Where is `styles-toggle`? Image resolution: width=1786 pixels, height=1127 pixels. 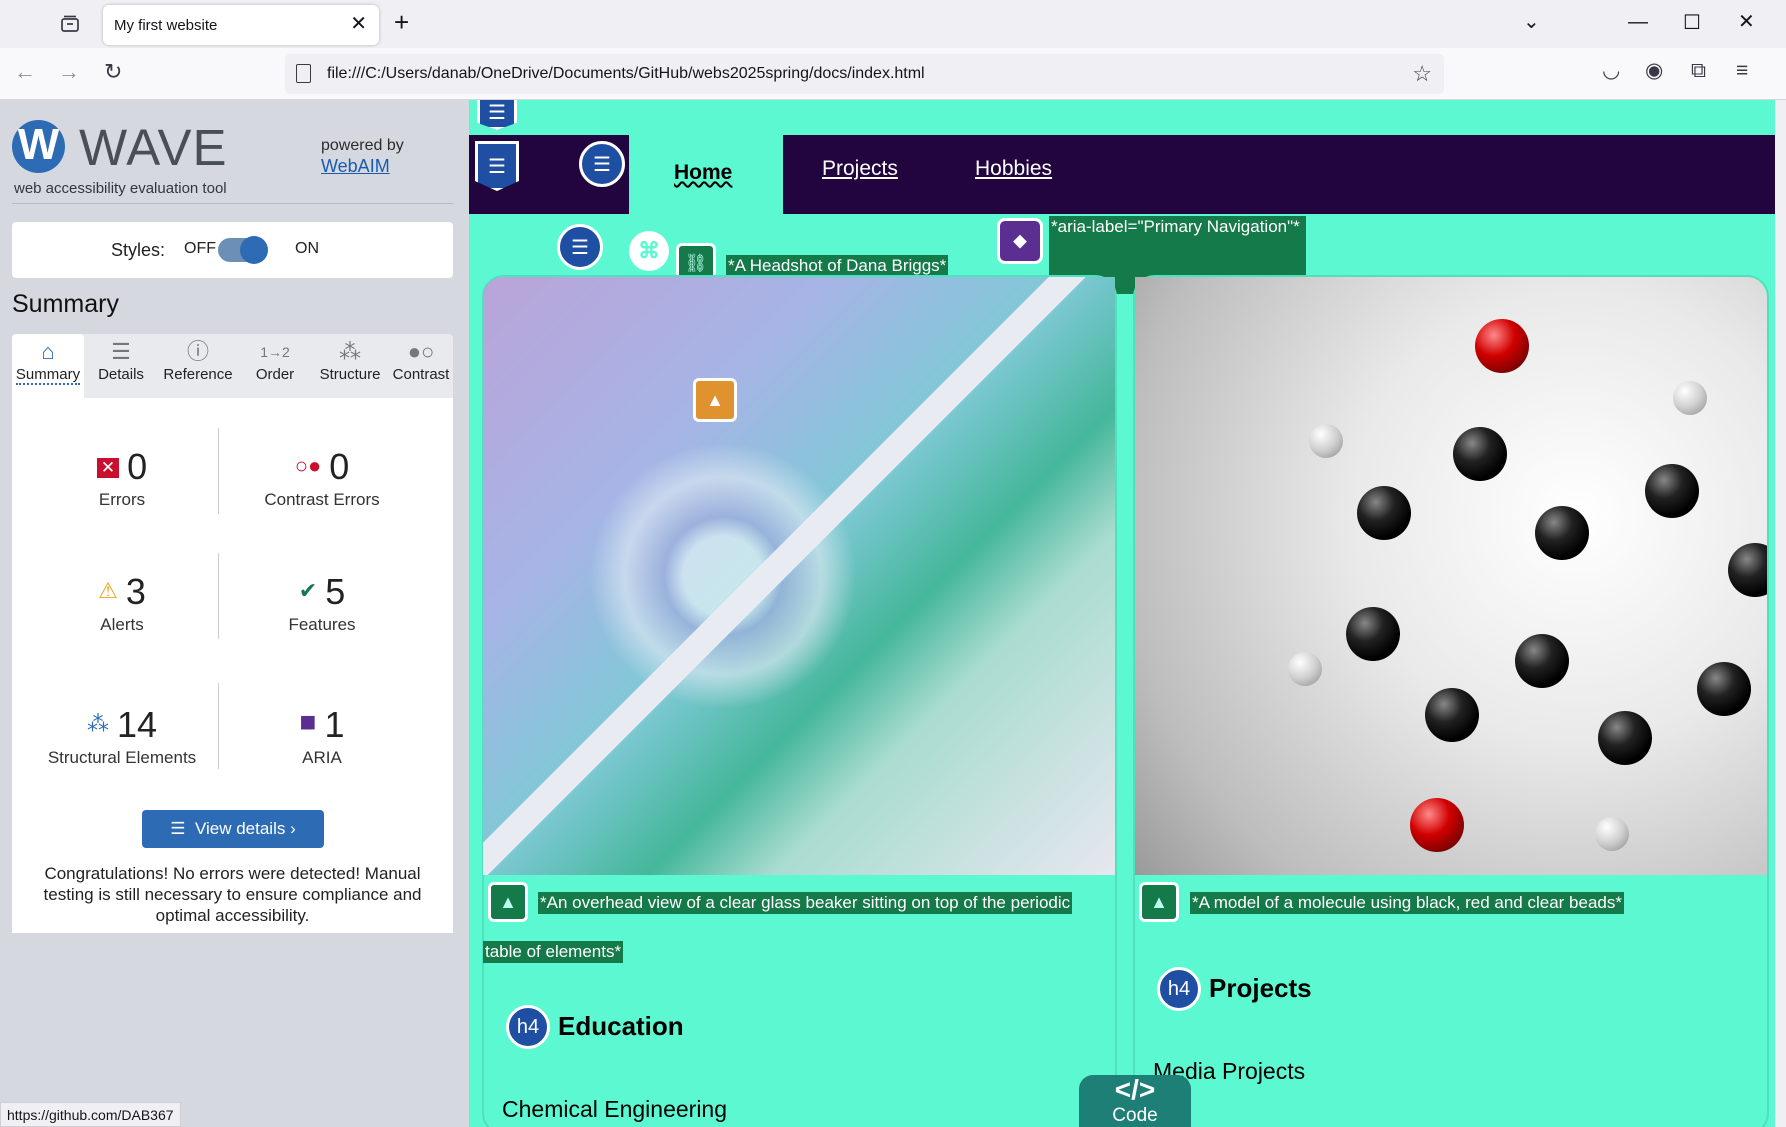 styles-toggle is located at coordinates (243, 250).